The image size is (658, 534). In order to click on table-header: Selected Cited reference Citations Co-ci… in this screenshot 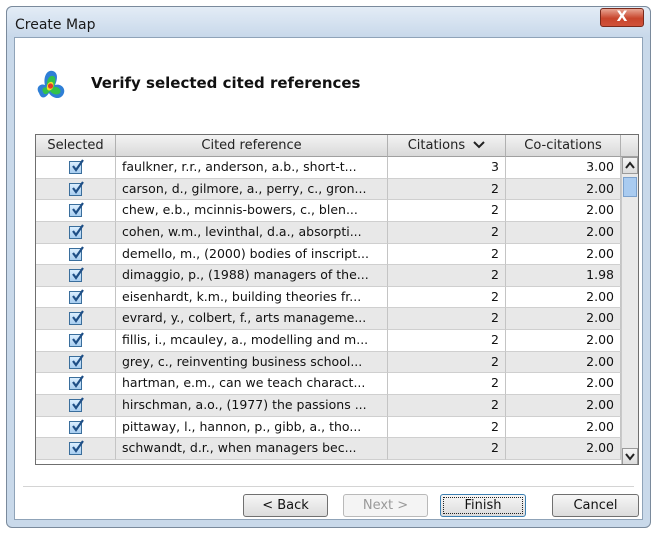, I will do `click(337, 146)`.